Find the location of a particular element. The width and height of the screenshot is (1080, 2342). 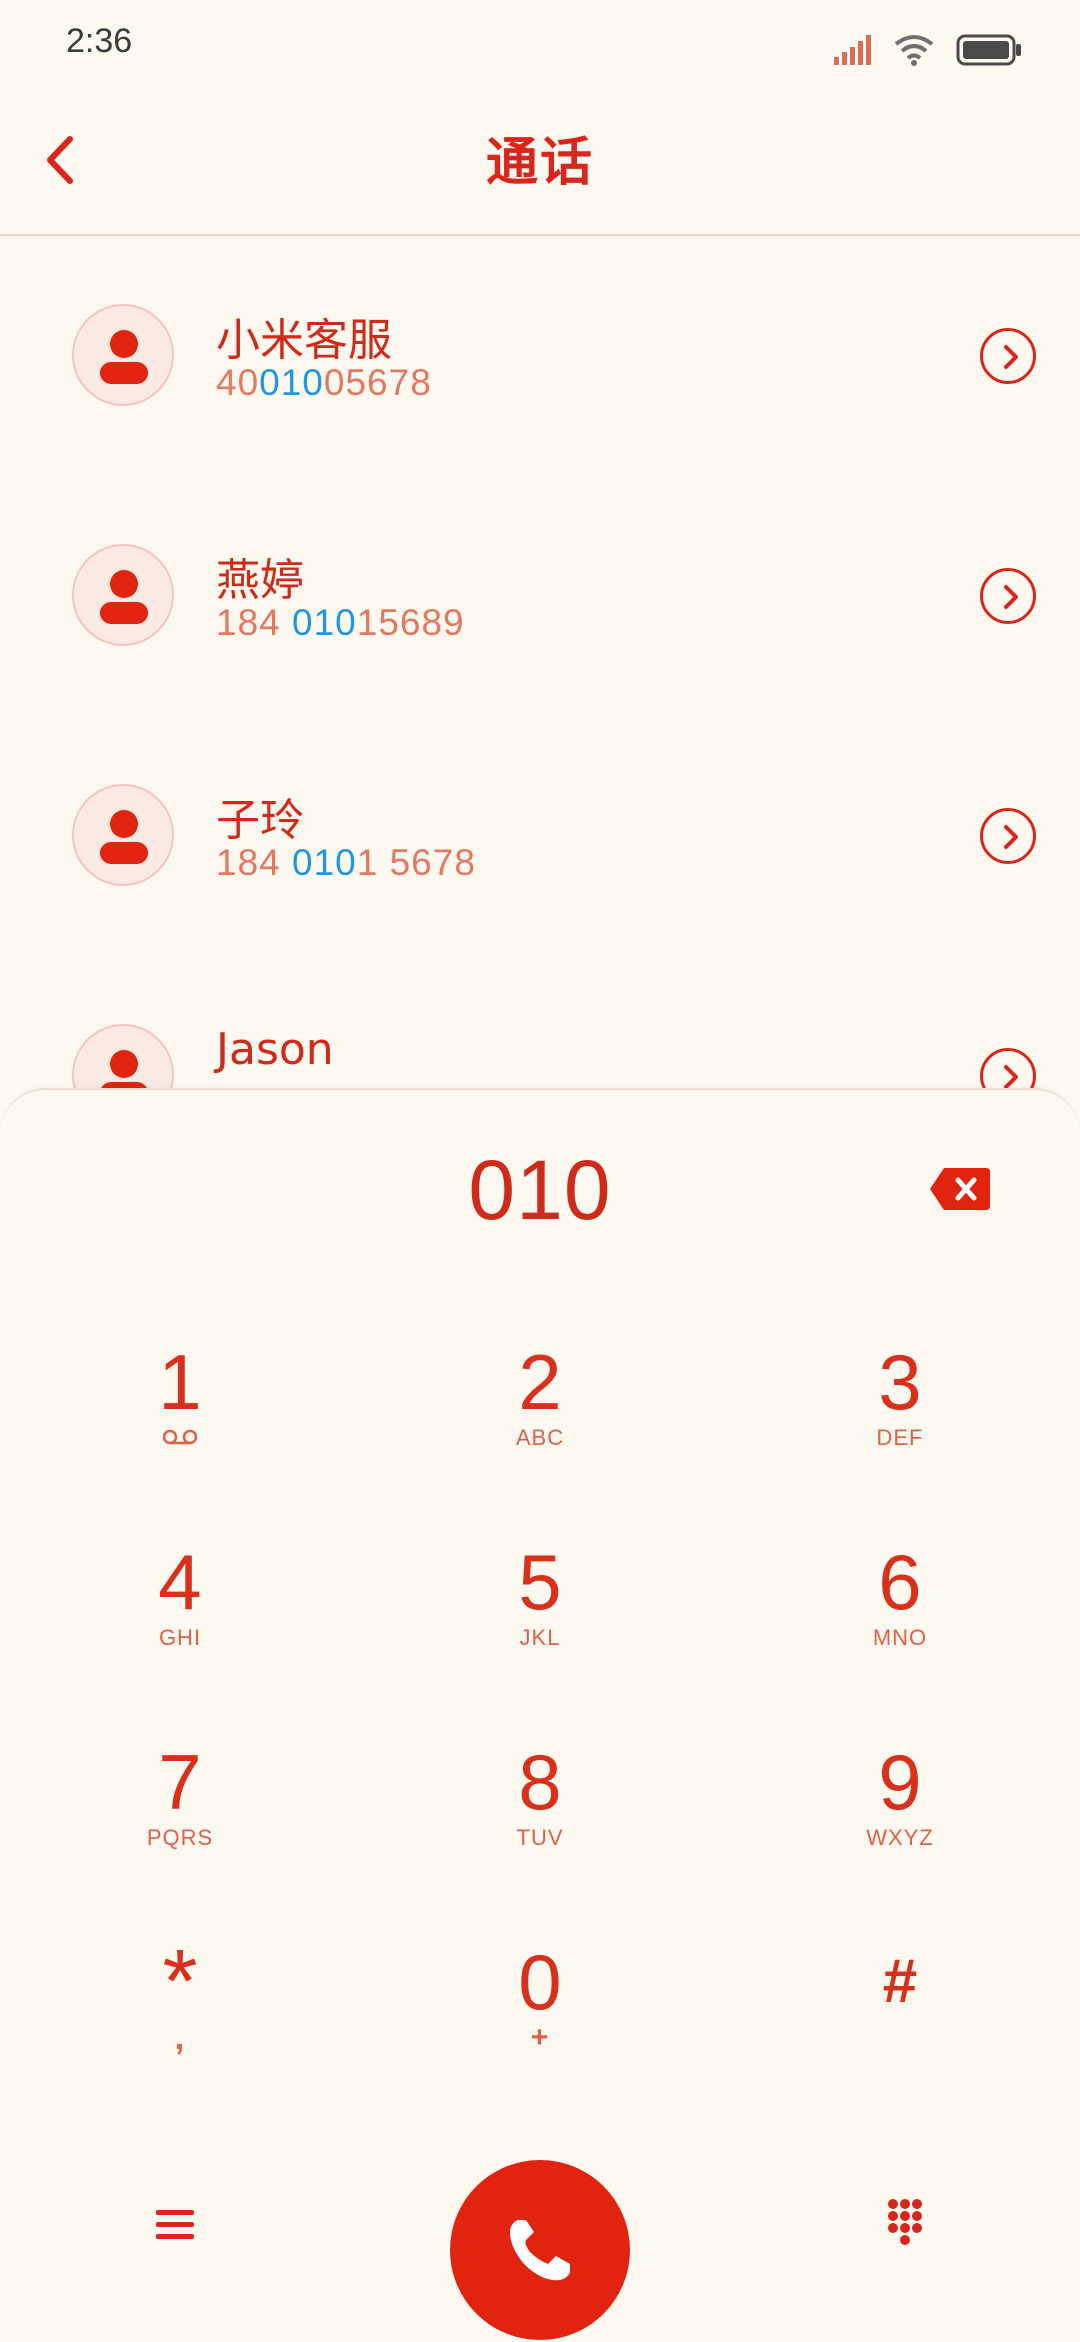

key-letters: DEF is located at coordinates (900, 1437).